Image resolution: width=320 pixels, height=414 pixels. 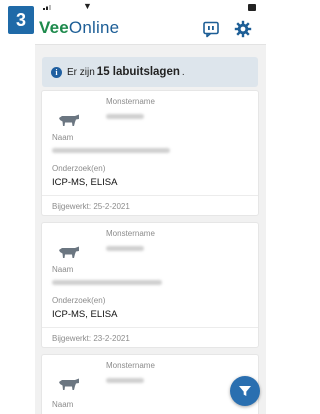 I want to click on info-icon: i, so click(x=56, y=72).